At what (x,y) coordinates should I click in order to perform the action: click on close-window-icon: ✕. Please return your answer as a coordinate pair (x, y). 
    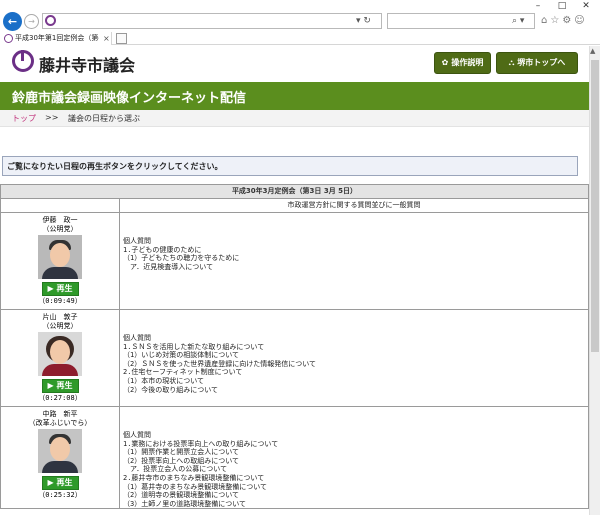
    Looking at the image, I should click on (586, 6).